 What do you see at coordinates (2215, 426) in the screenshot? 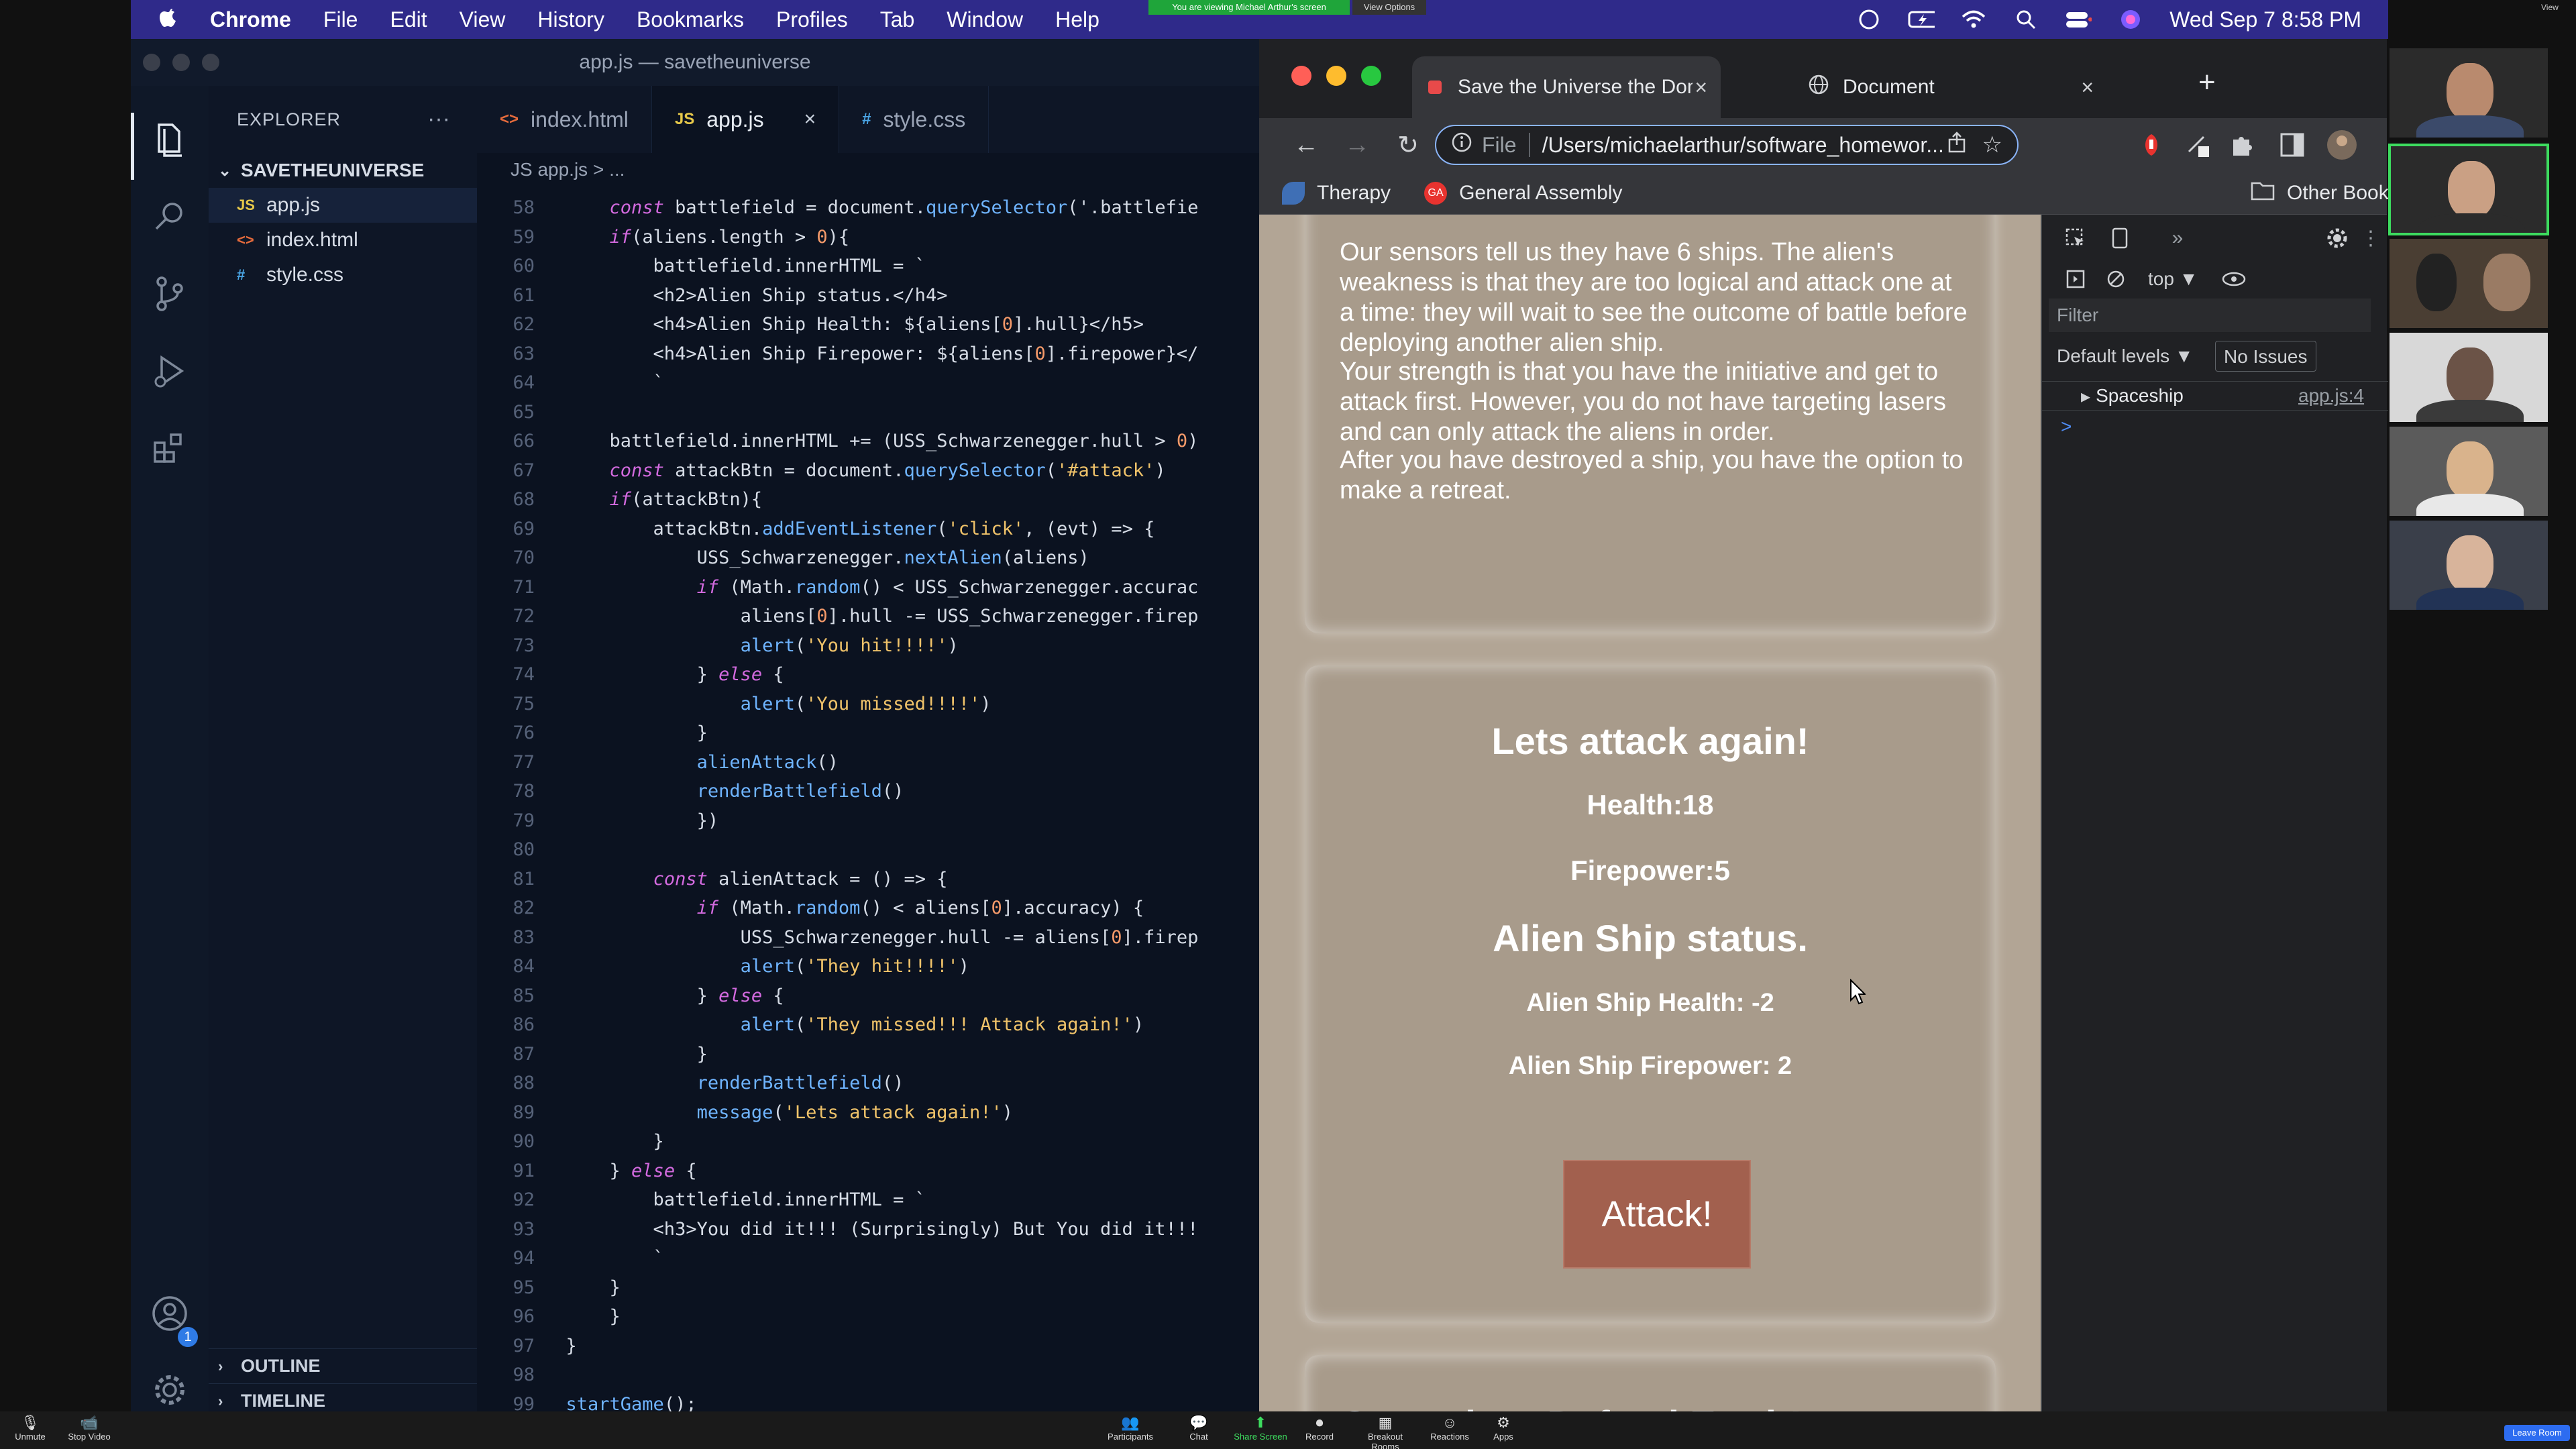
I see `console-prompt: >` at bounding box center [2215, 426].